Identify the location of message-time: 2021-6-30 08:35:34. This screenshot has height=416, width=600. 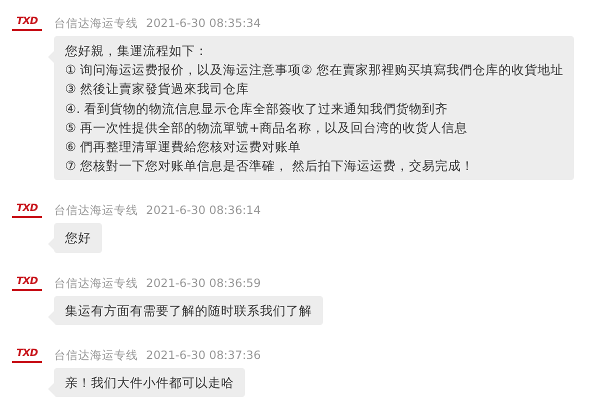
(203, 23).